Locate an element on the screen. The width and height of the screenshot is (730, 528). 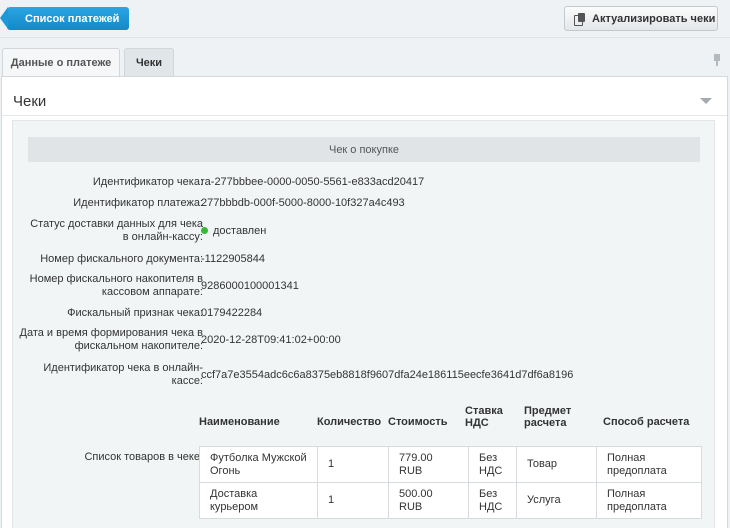
refresh-receipts-label: Актуализировать чеки is located at coordinates (654, 18).